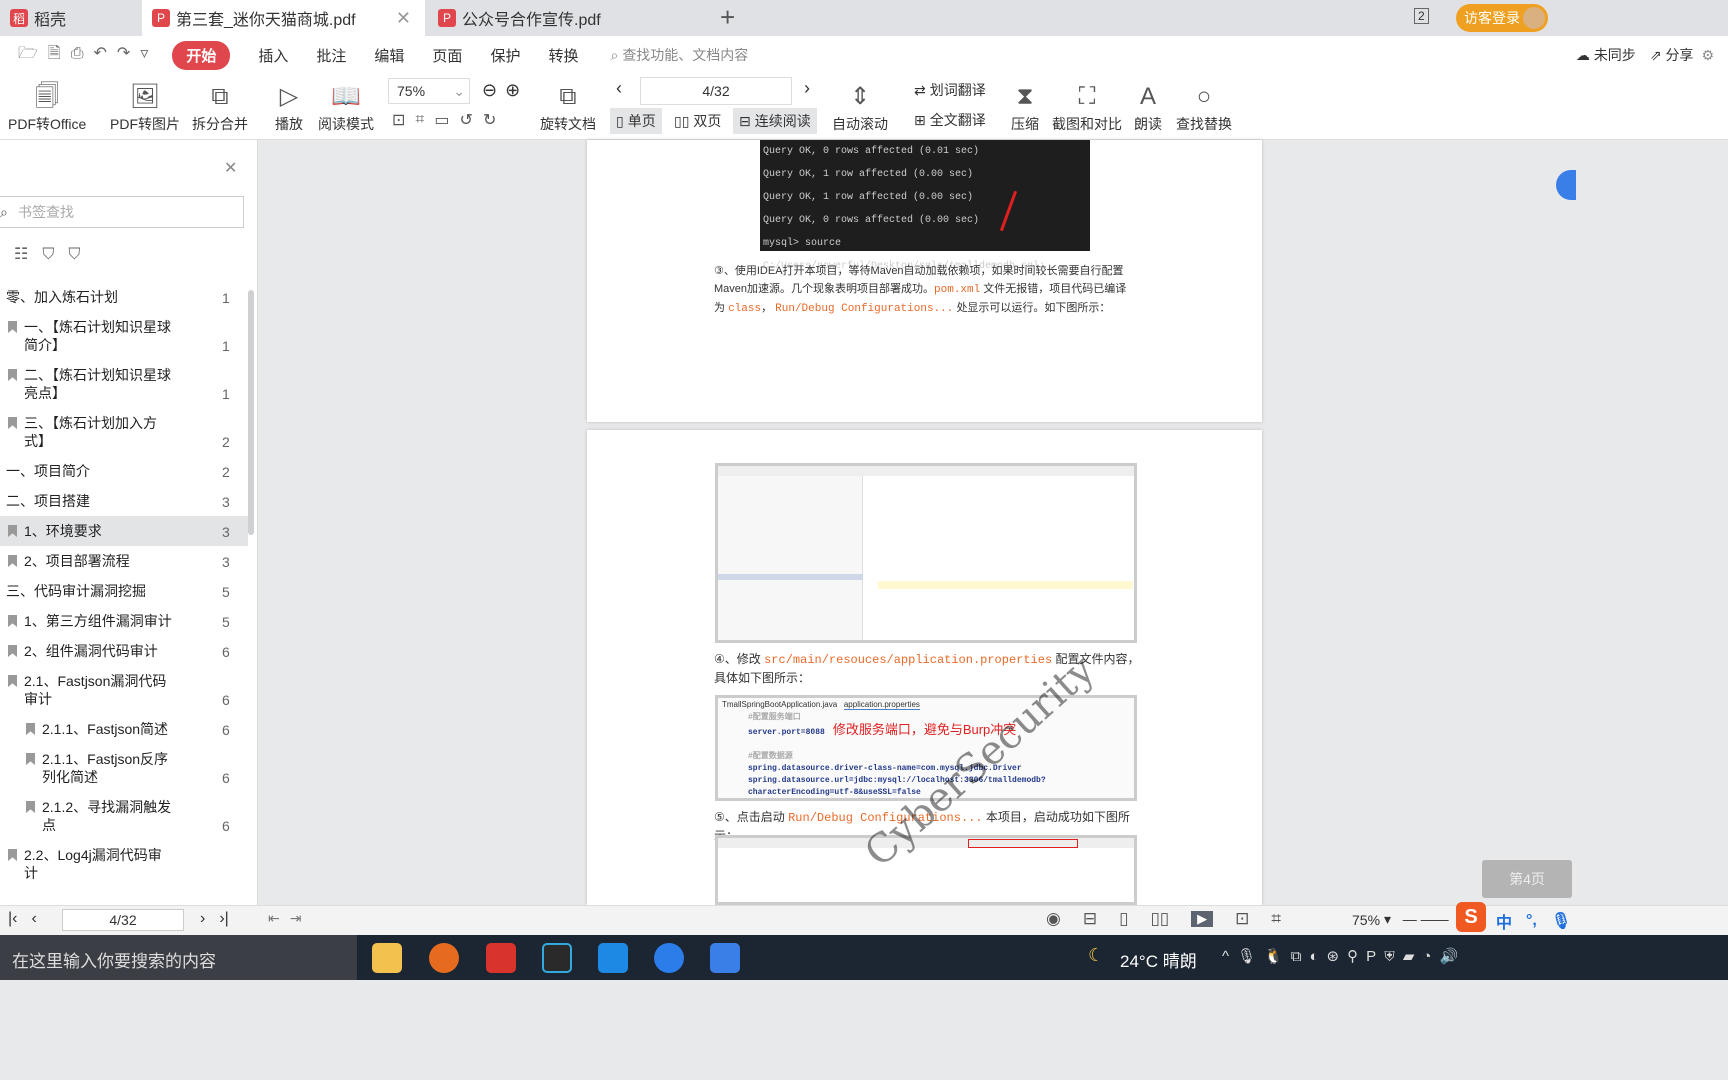 The width and height of the screenshot is (1728, 1080). I want to click on sogou-browser-icon, so click(669, 958).